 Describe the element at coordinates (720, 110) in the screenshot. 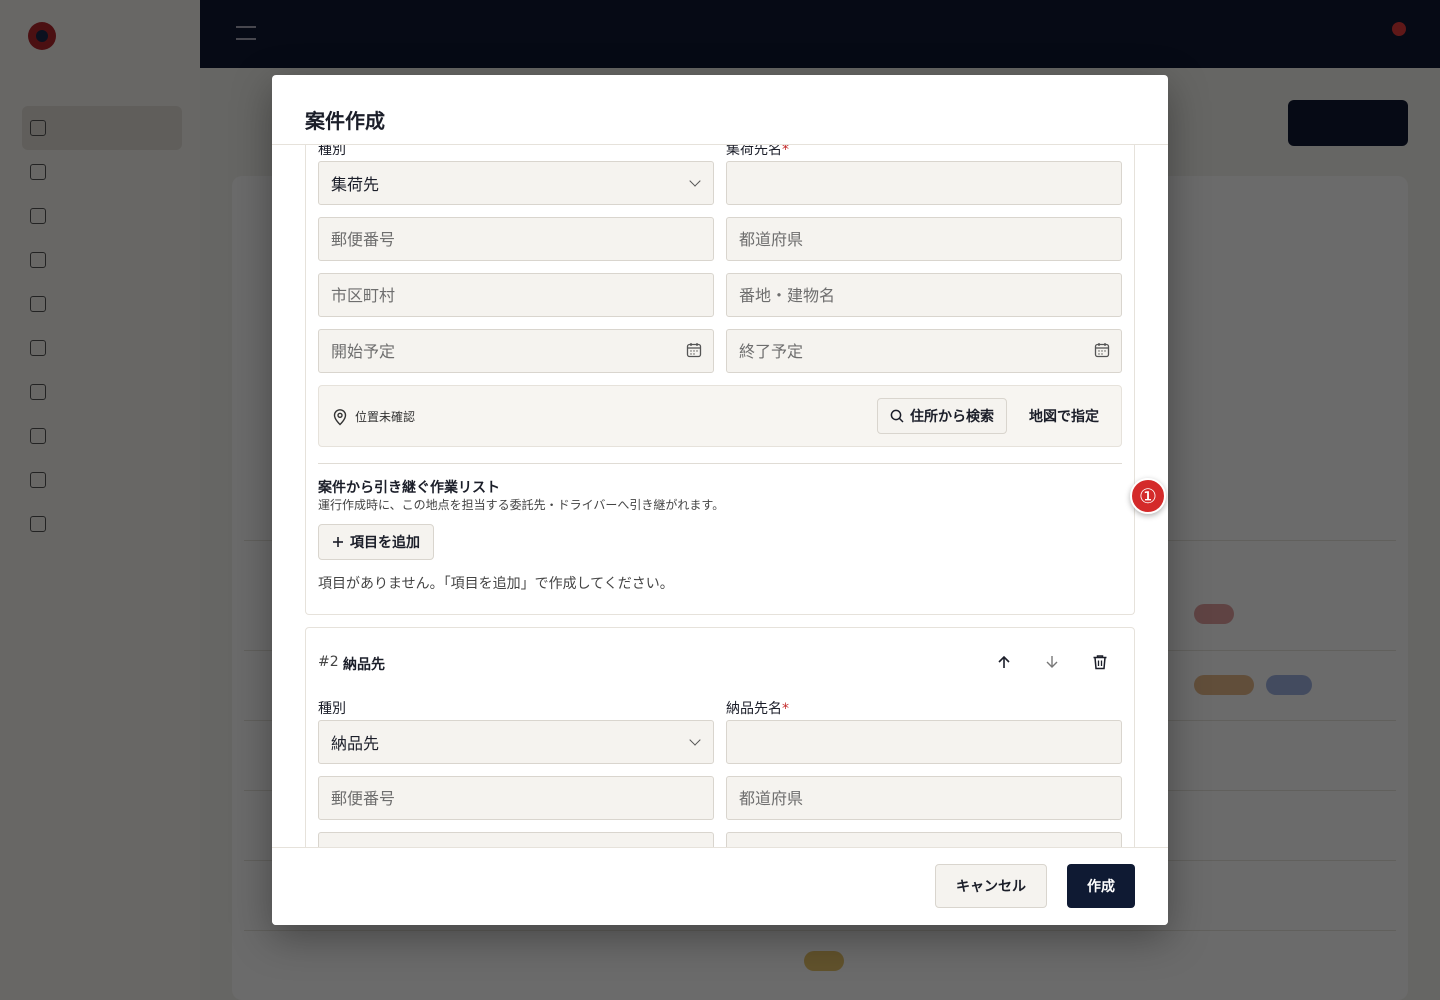

I see `modal-header: 案件作成` at that location.